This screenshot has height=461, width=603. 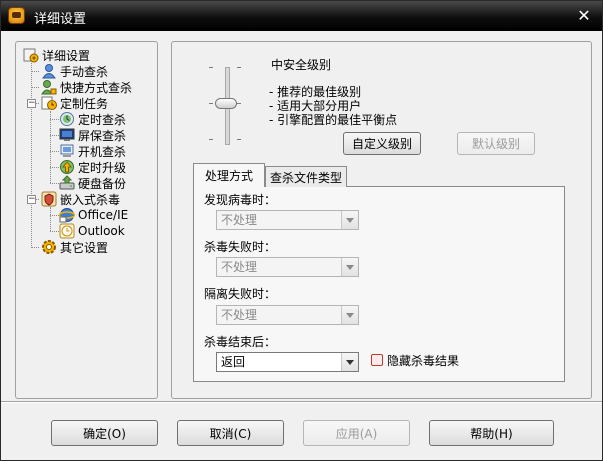 I want to click on tree-item-startup-scan: 开机查杀, so click(x=92, y=151).